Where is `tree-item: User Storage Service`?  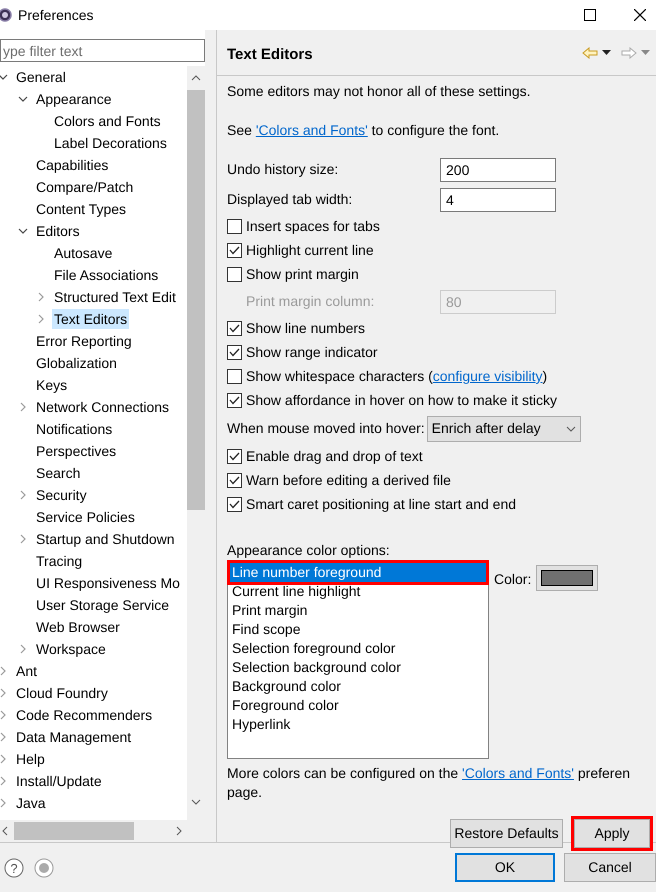 tree-item: User Storage Service is located at coordinates (103, 605).